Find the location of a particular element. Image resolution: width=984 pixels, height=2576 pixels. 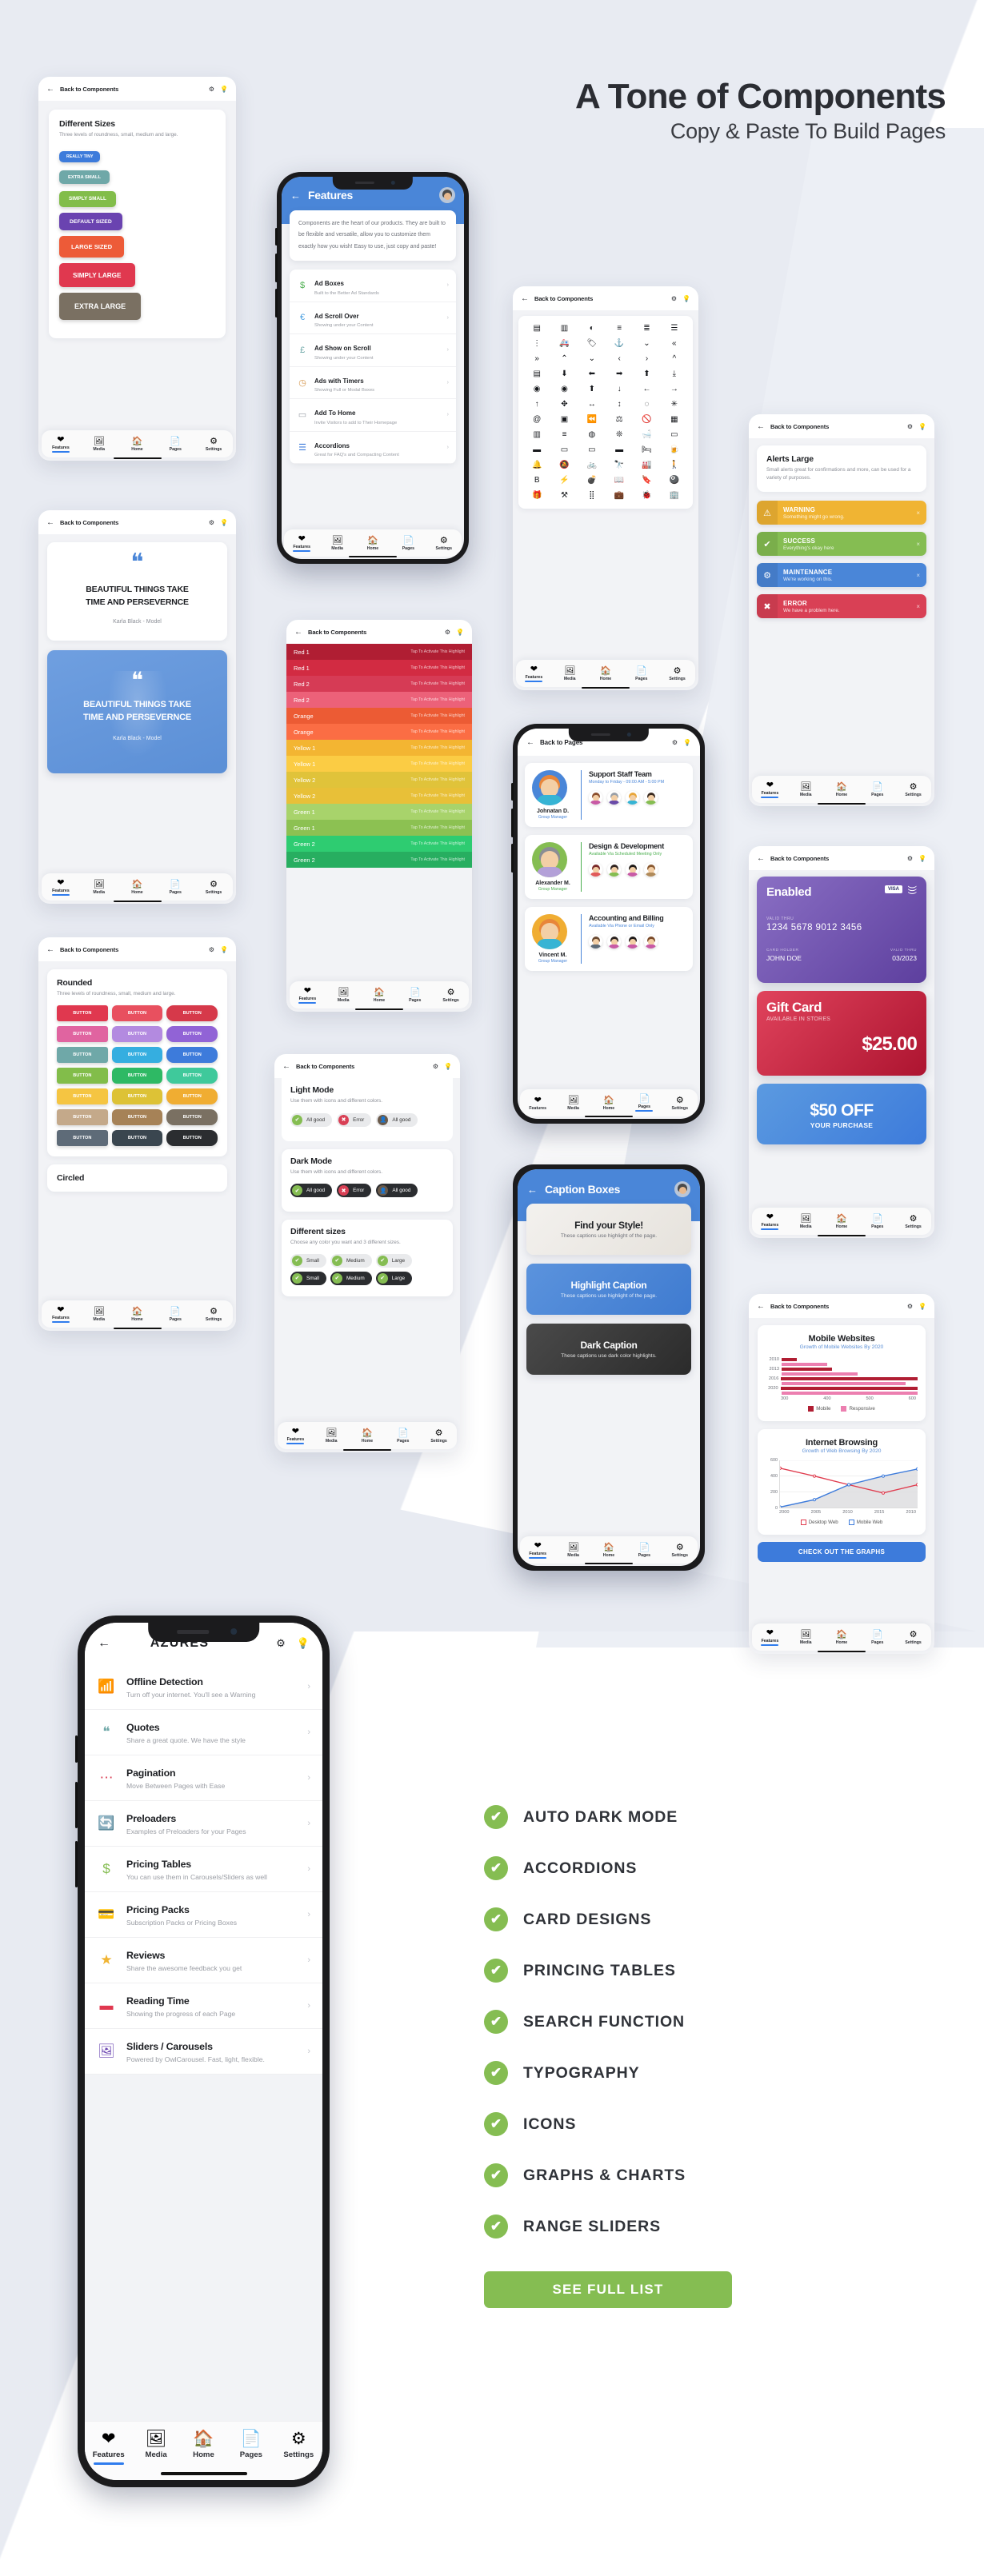

side-button-mute is located at coordinates (276, 237).